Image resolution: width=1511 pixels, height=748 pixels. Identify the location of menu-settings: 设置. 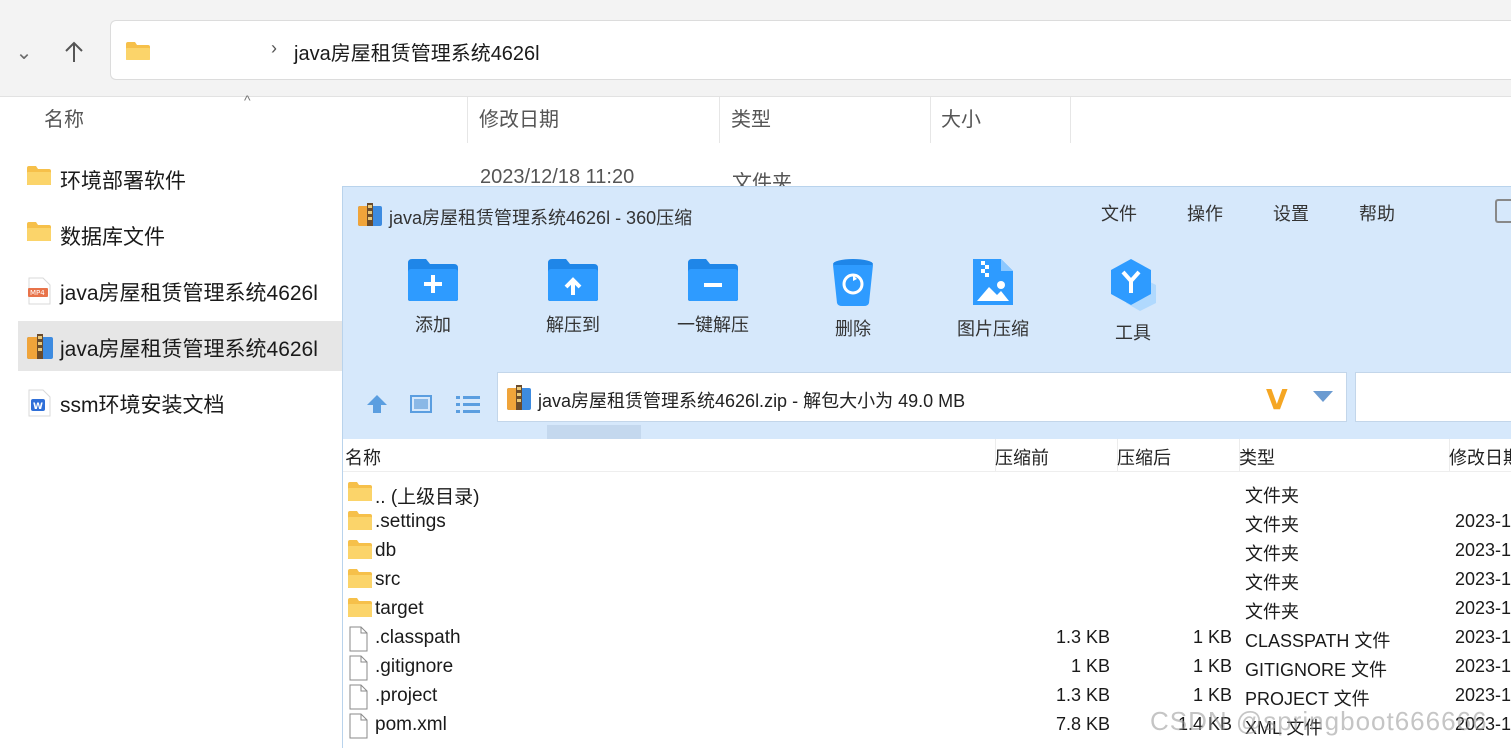
(1291, 213).